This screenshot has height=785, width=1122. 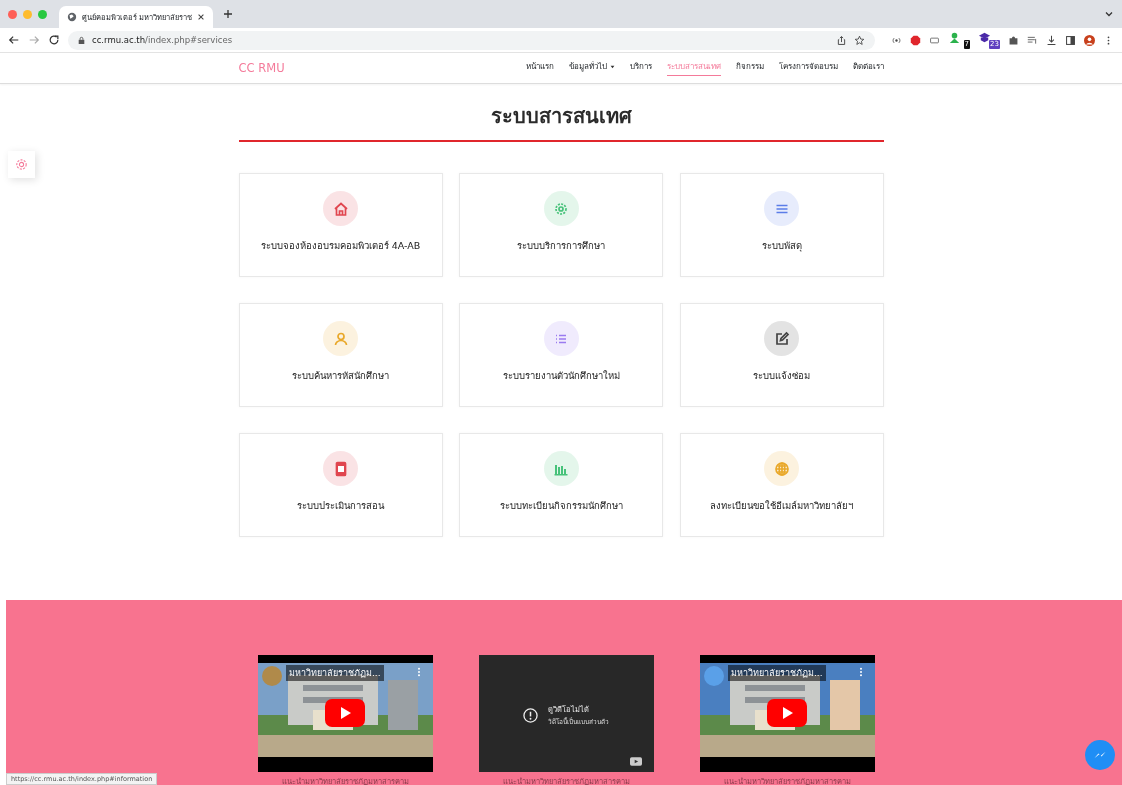 I want to click on star-icon, so click(x=859, y=40).